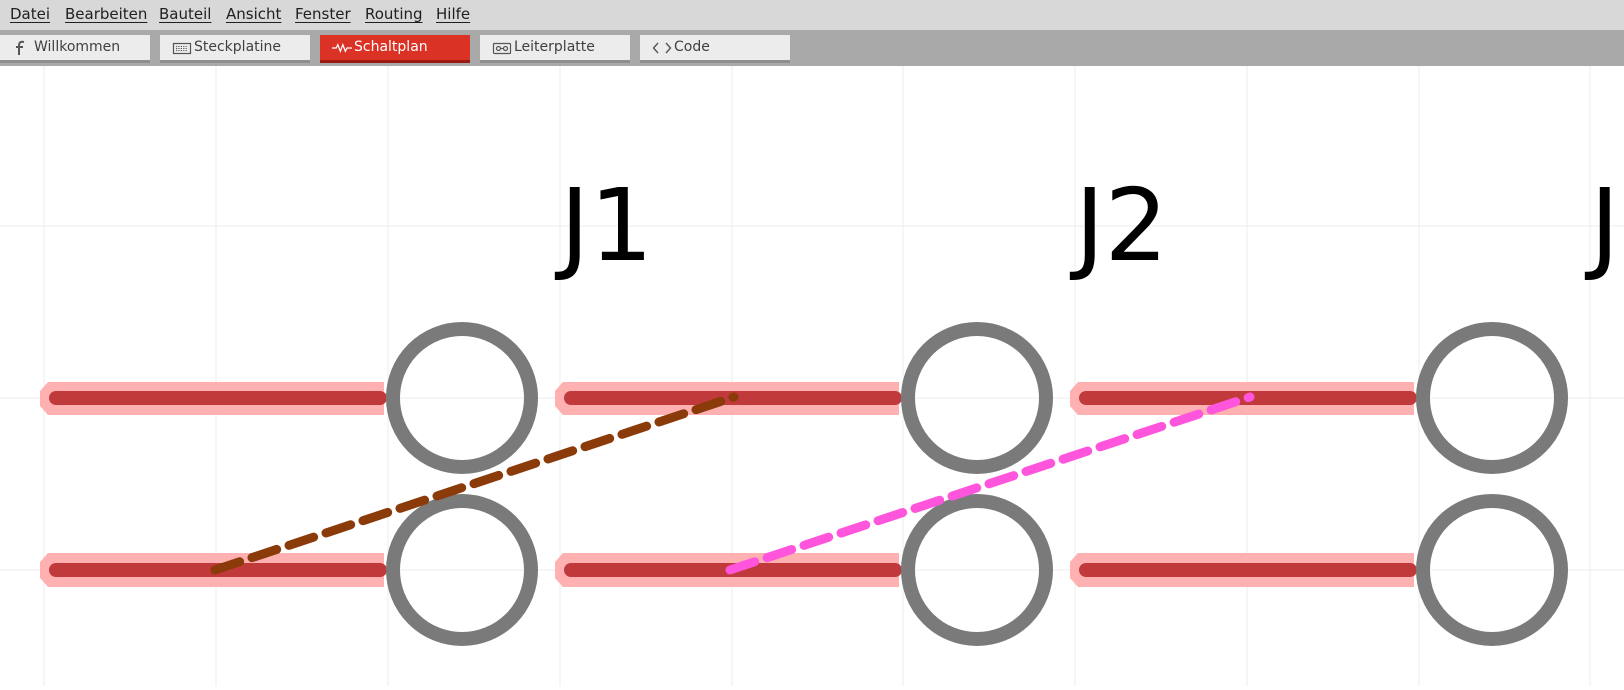 The width and height of the screenshot is (1624, 690). I want to click on tab-leiterplatte: Leiterplatte, so click(555, 49).